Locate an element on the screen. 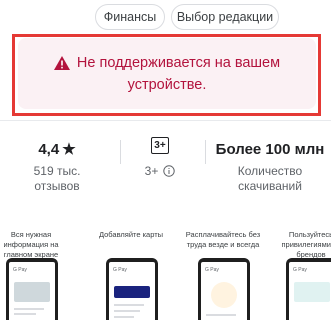  installs-label-2: скачиваний is located at coordinates (270, 186).